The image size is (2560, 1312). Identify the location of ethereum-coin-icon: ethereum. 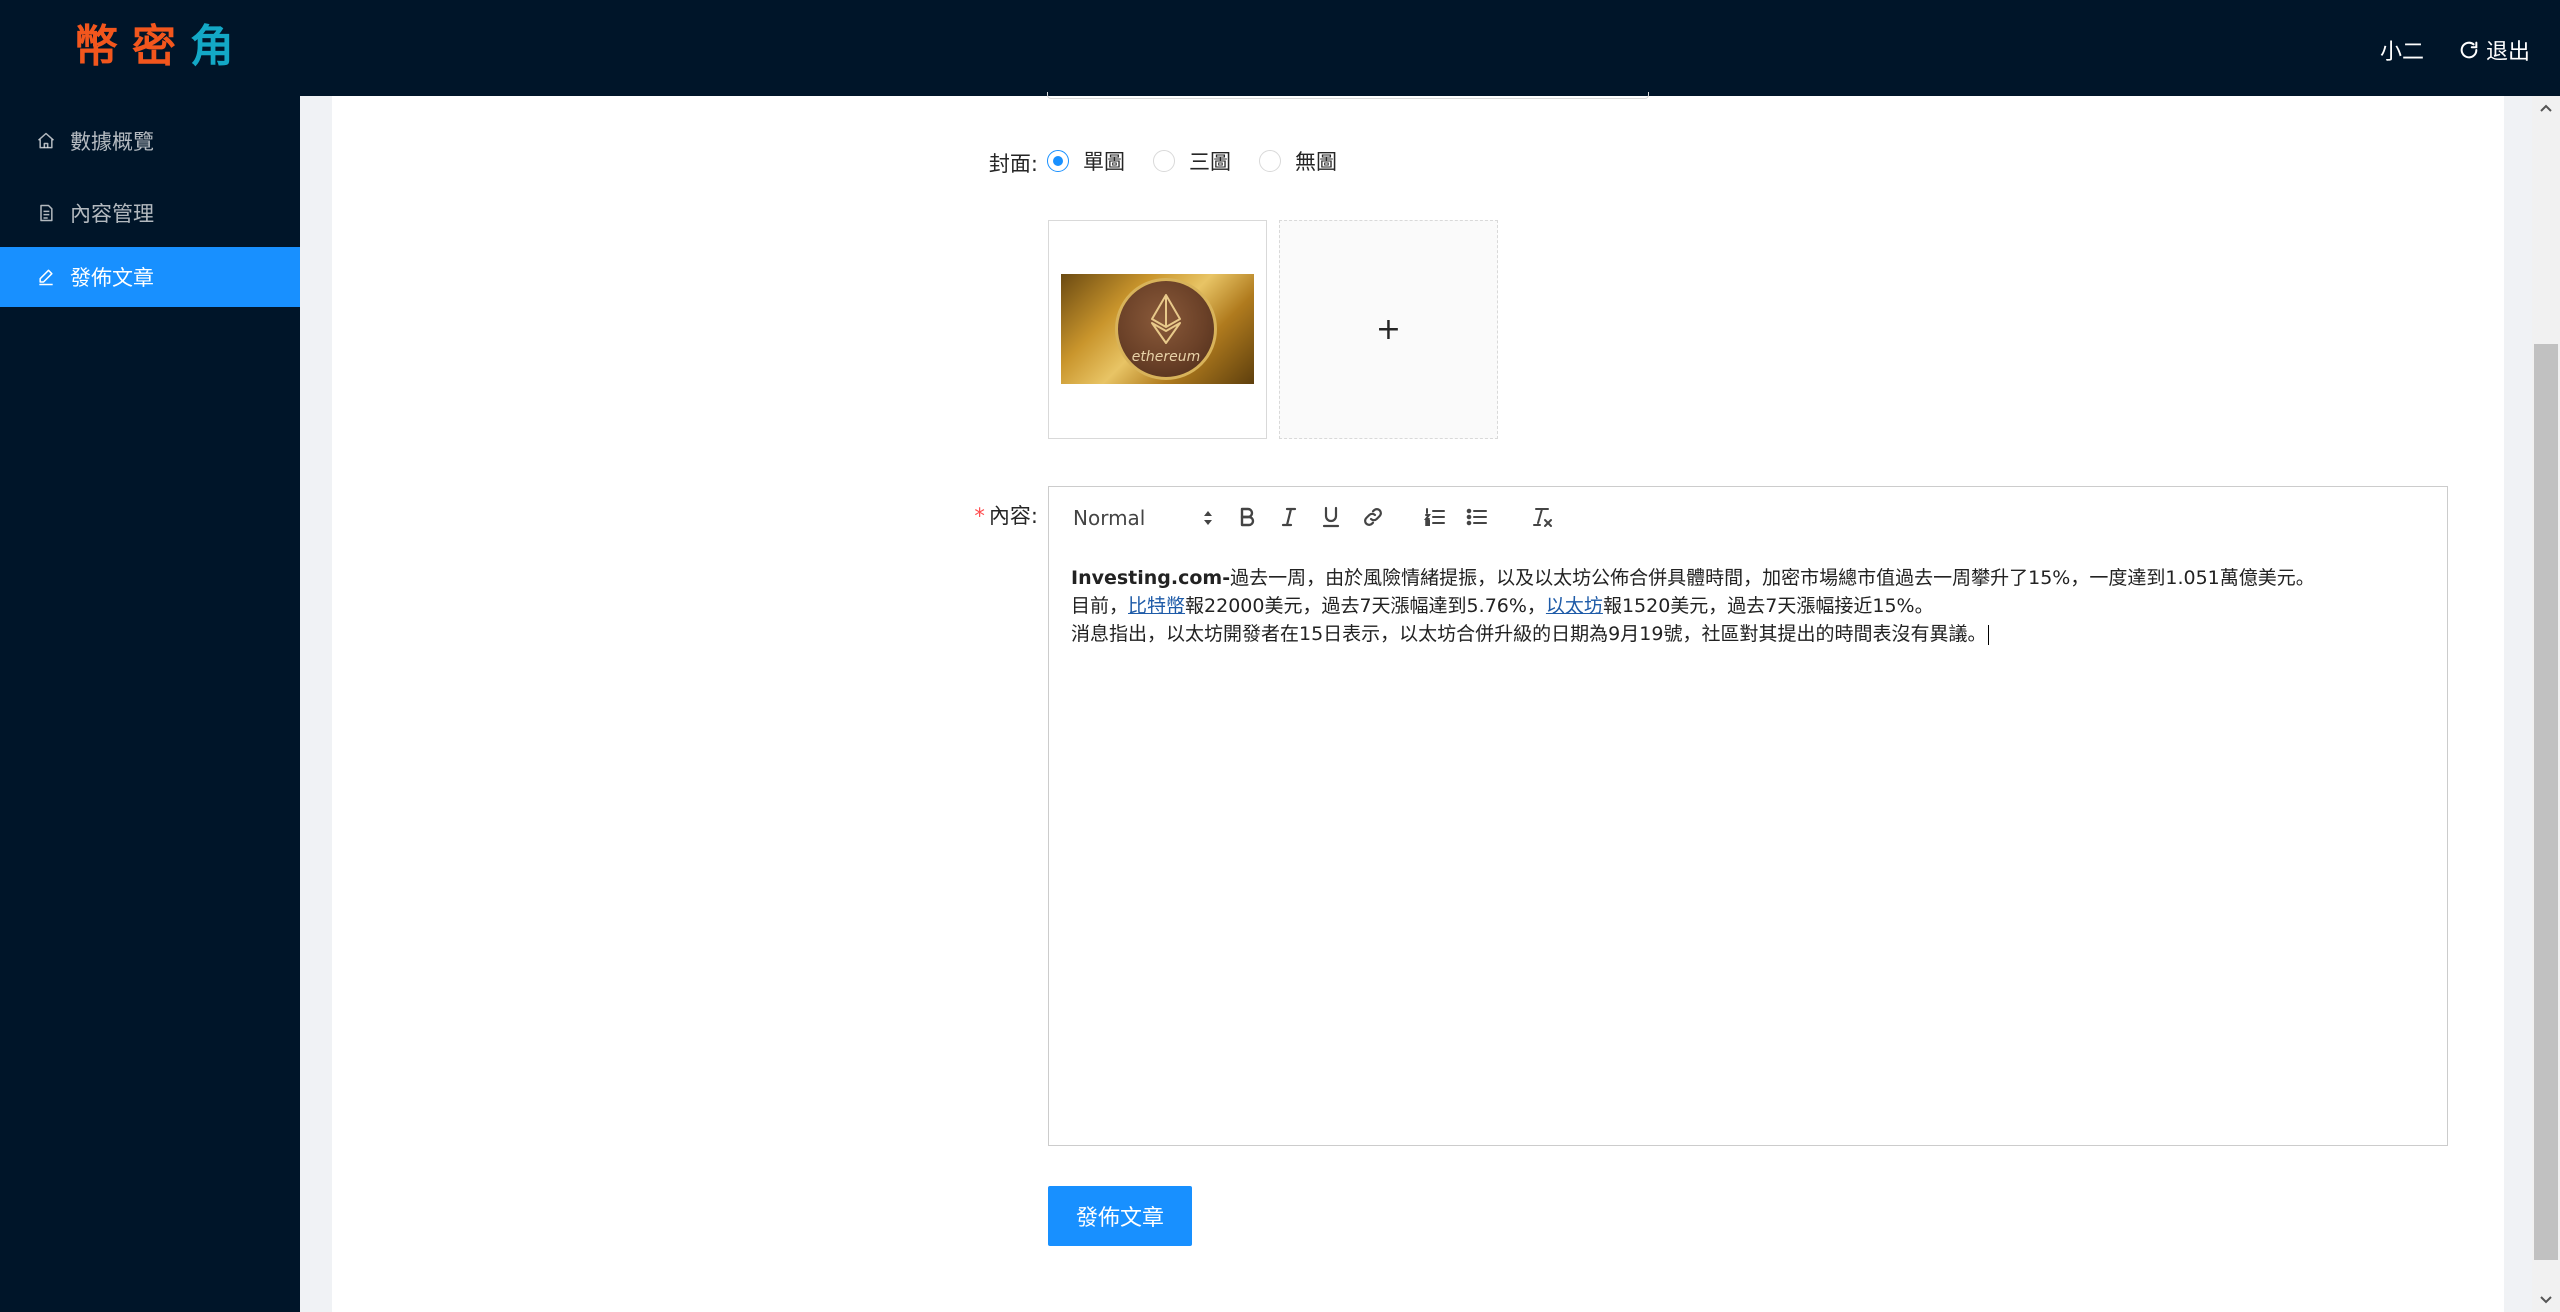
(1166, 329).